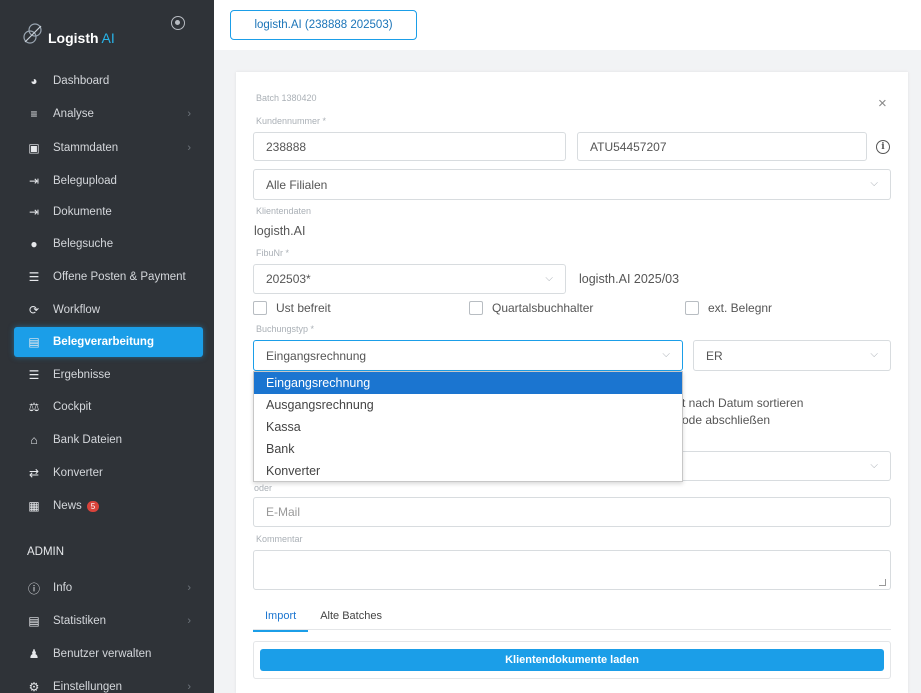 The width and height of the screenshot is (921, 693). Describe the element at coordinates (82, 375) in the screenshot. I see `sidebar-item-label: Ergebnisse` at that location.